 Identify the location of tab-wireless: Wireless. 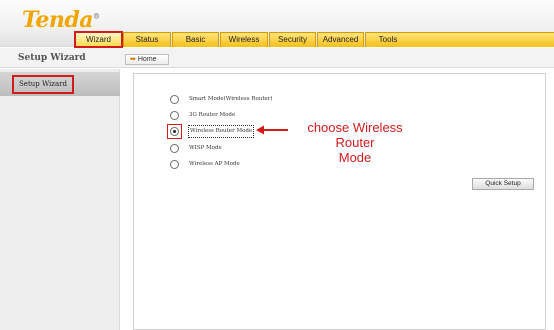
(244, 39).